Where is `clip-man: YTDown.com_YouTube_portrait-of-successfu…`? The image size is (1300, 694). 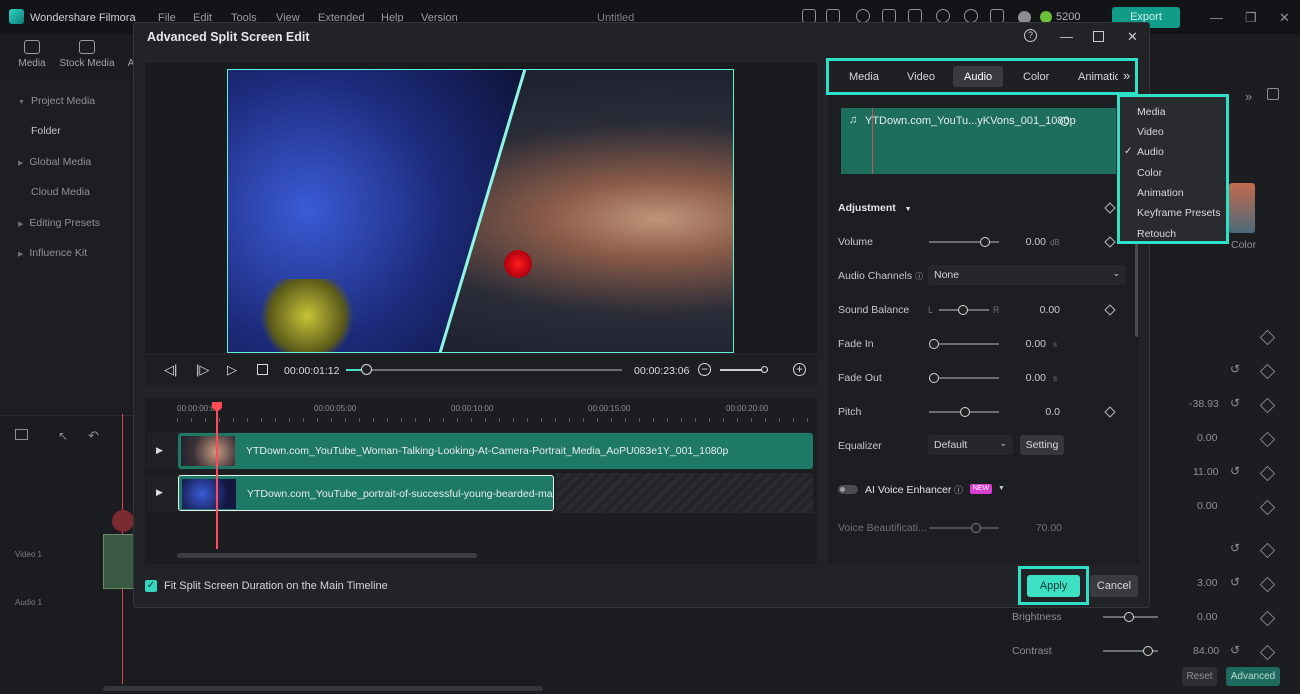
clip-man: YTDown.com_YouTube_portrait-of-successfu… is located at coordinates (366, 493).